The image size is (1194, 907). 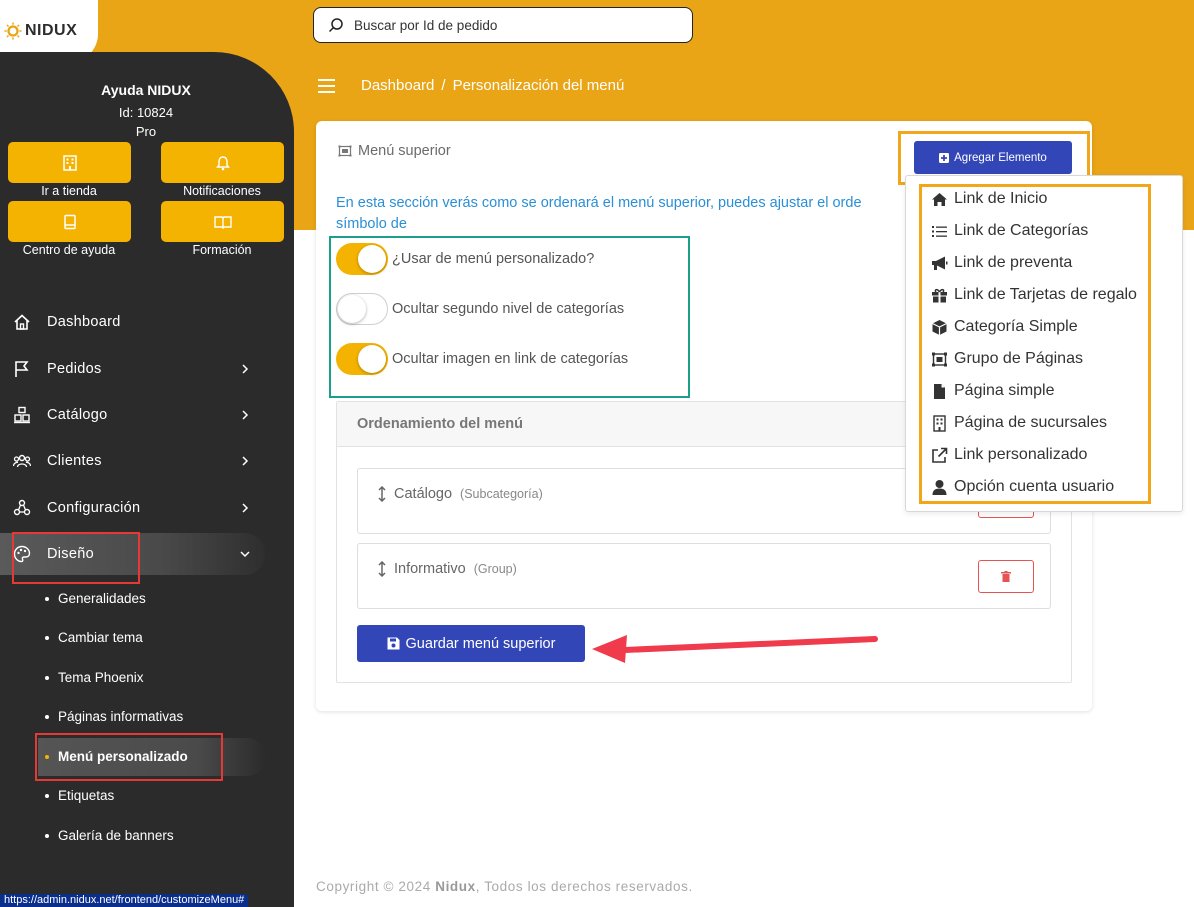 I want to click on trash-icon, so click(x=1006, y=576).